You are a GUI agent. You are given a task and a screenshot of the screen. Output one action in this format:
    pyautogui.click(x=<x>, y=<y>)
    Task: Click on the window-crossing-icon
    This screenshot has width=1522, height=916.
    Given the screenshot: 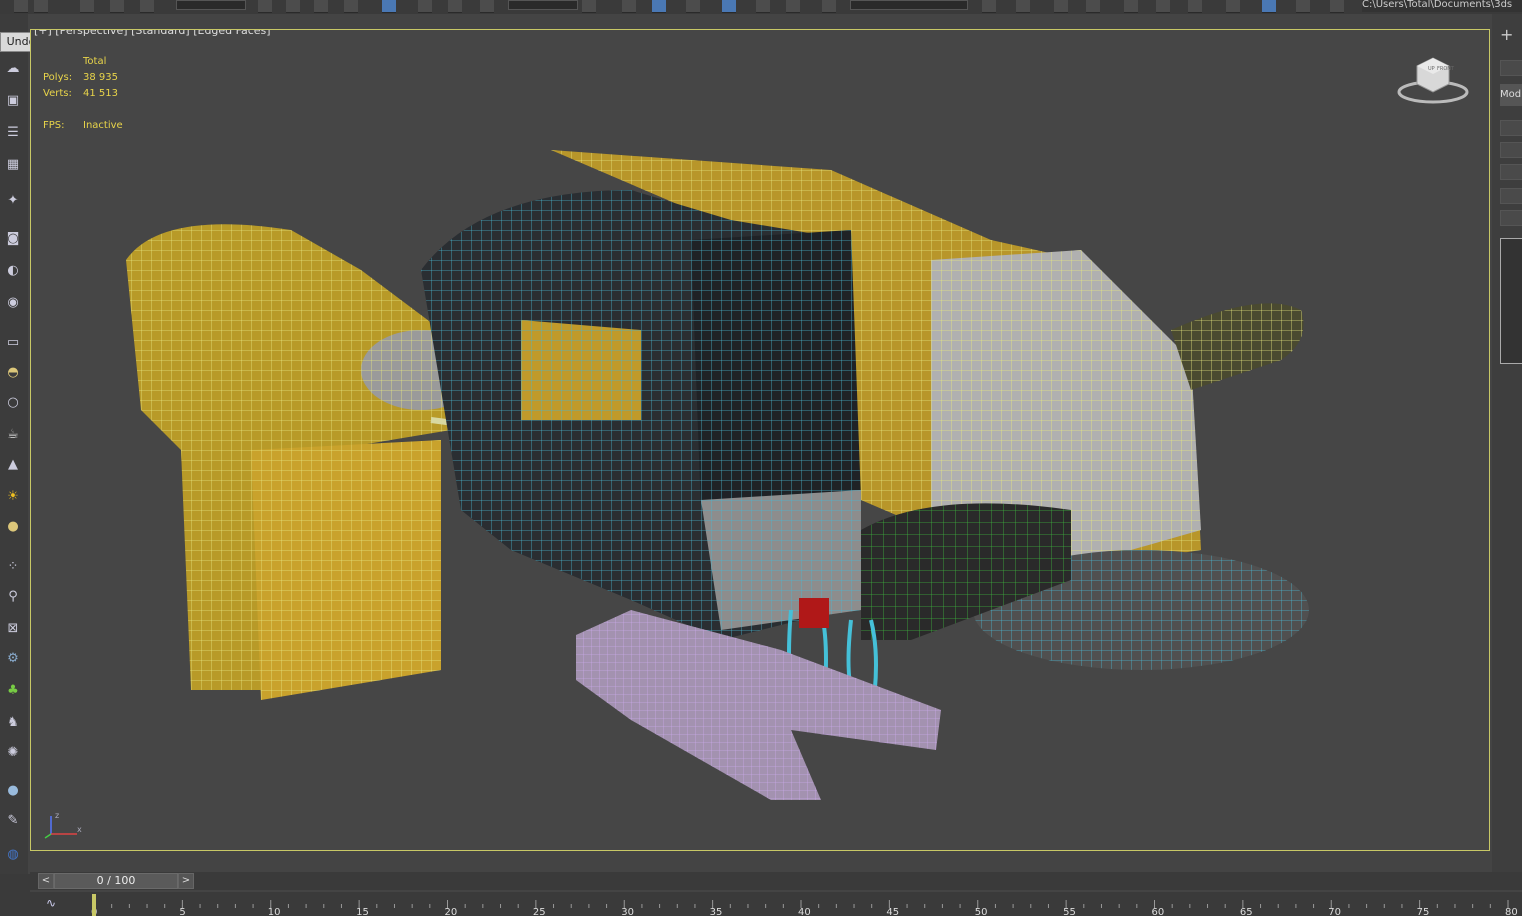 What is the action you would take?
    pyautogui.click(x=351, y=6)
    